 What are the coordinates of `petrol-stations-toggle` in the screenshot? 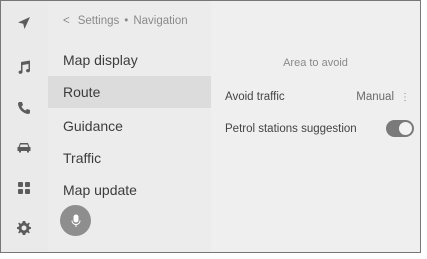 It's located at (400, 128).